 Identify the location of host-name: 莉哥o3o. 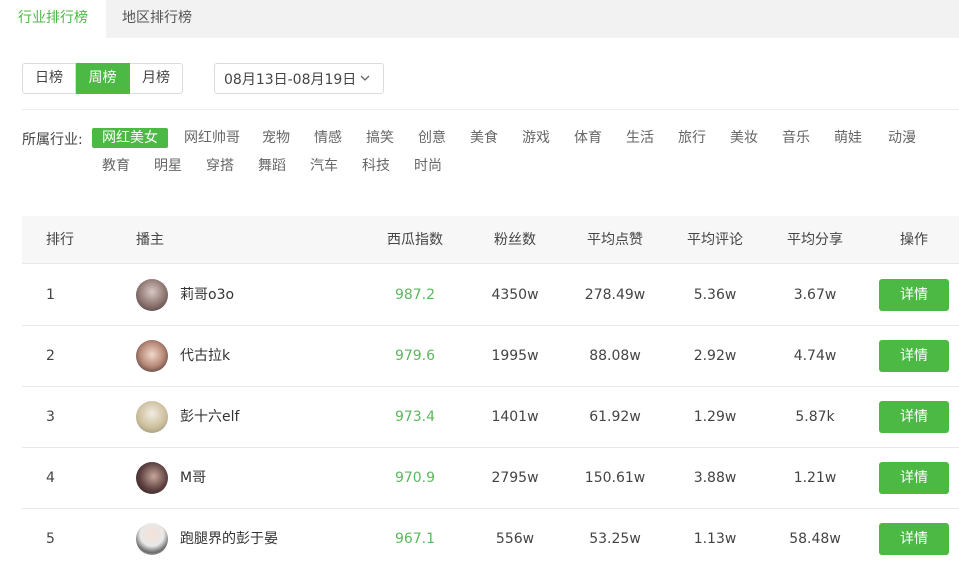
(207, 295).